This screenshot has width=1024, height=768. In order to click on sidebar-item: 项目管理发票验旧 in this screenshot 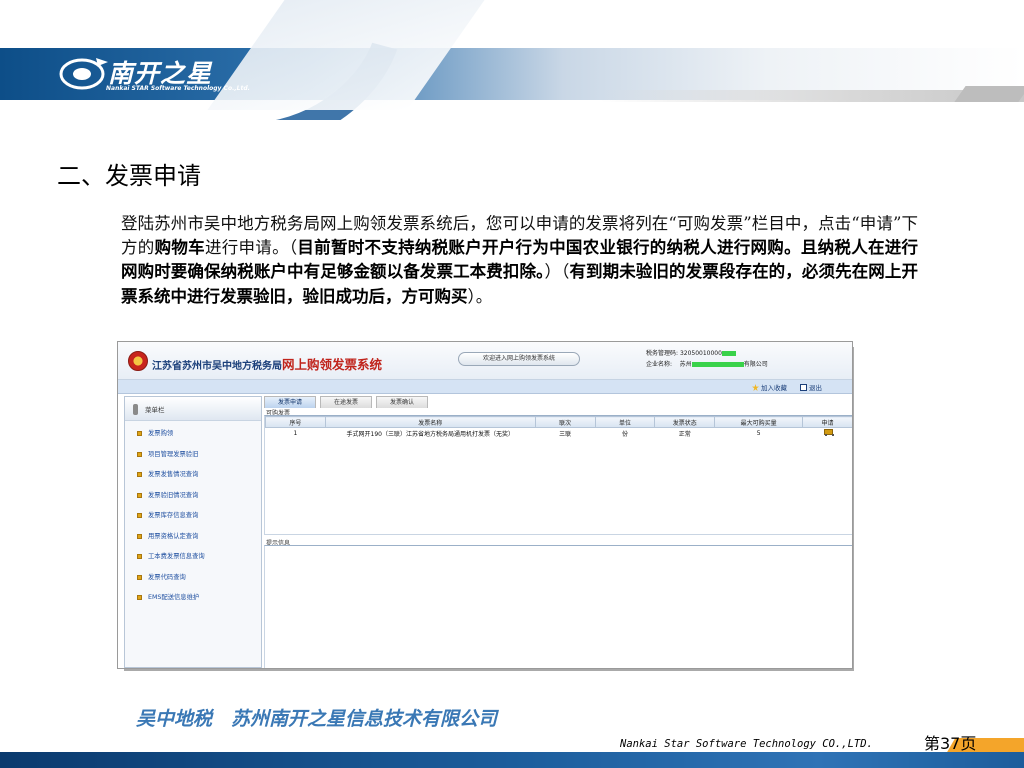, I will do `click(171, 459)`.